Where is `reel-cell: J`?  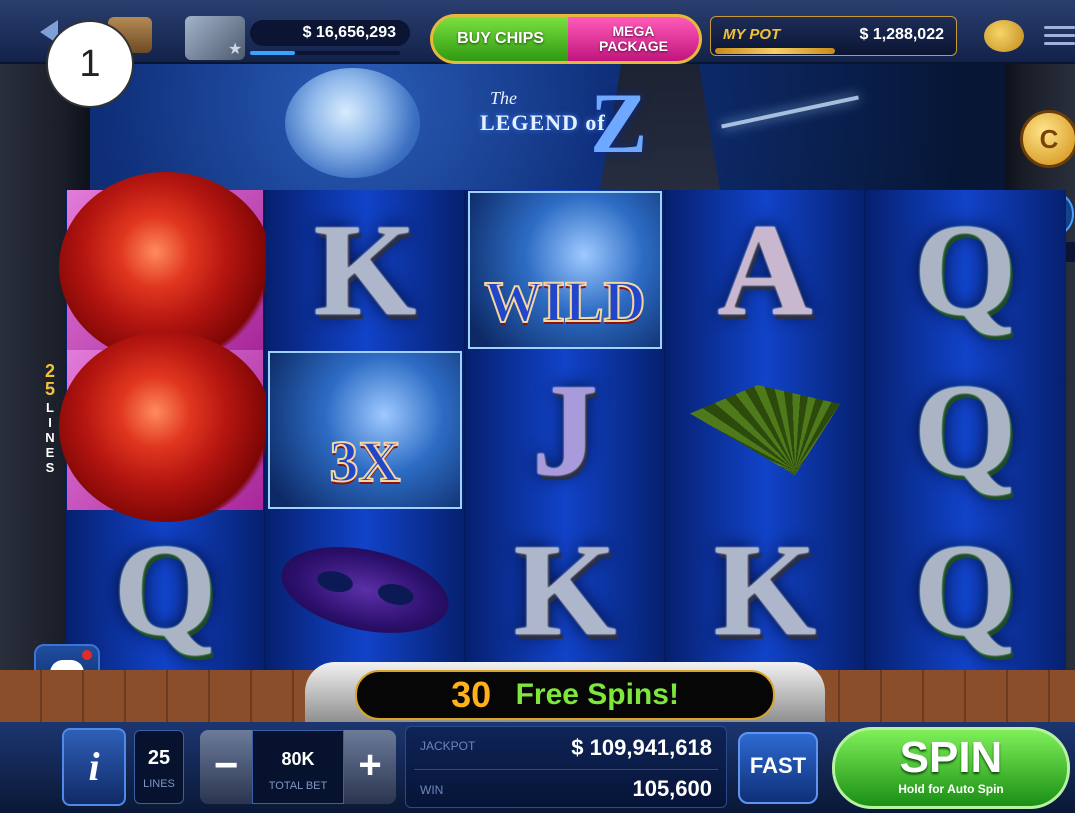
reel-cell: J is located at coordinates (565, 430).